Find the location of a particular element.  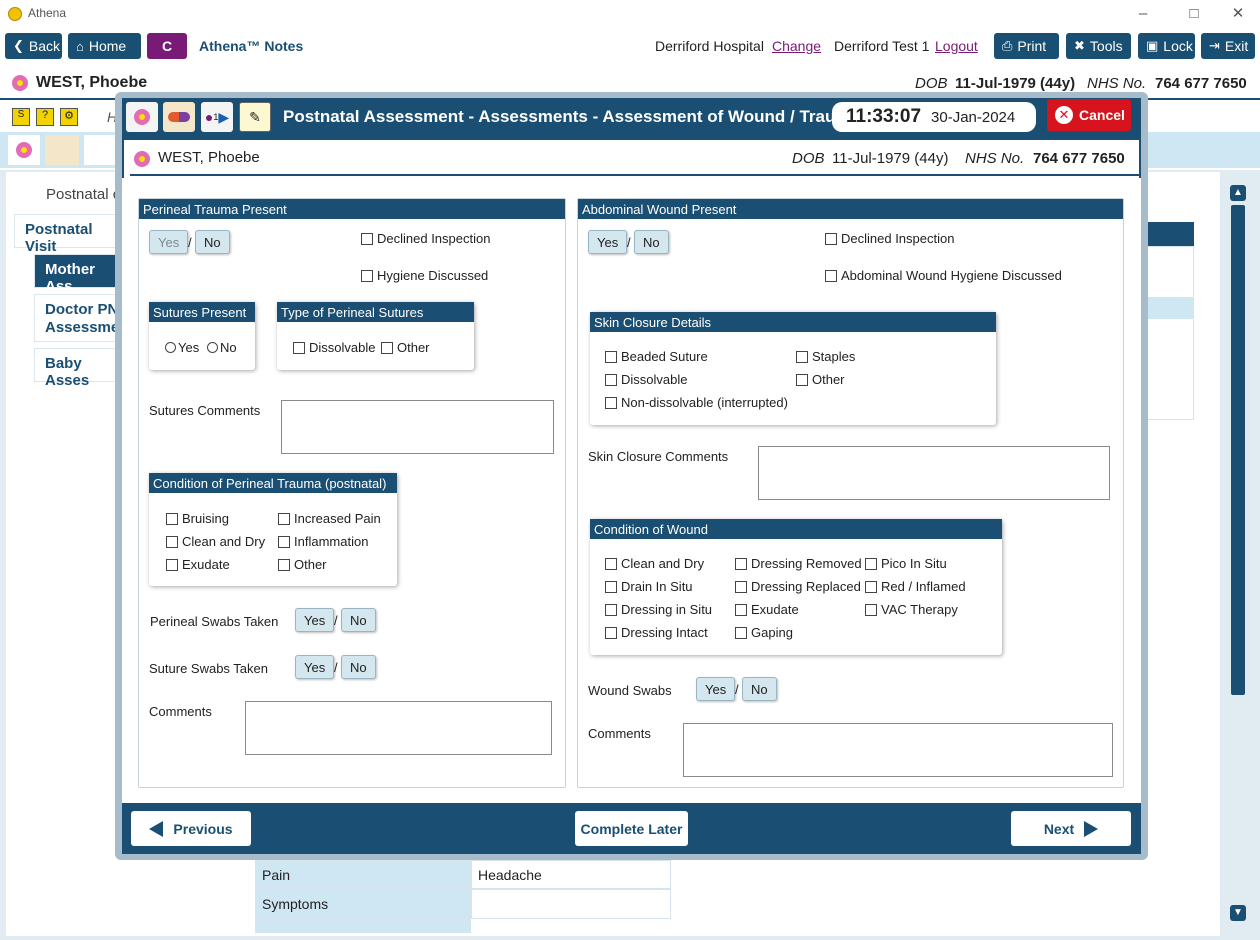

abdominal-wound-no-button: No is located at coordinates (651, 242).